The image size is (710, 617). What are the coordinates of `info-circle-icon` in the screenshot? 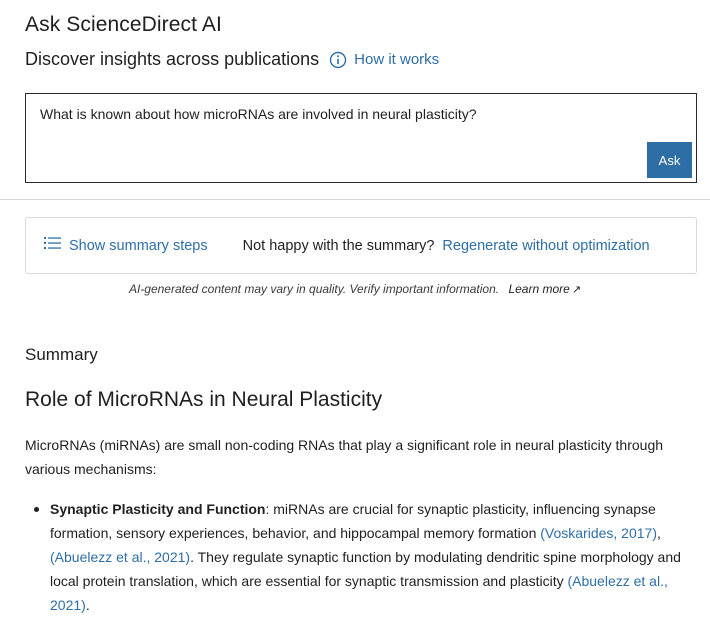 It's located at (338, 60).